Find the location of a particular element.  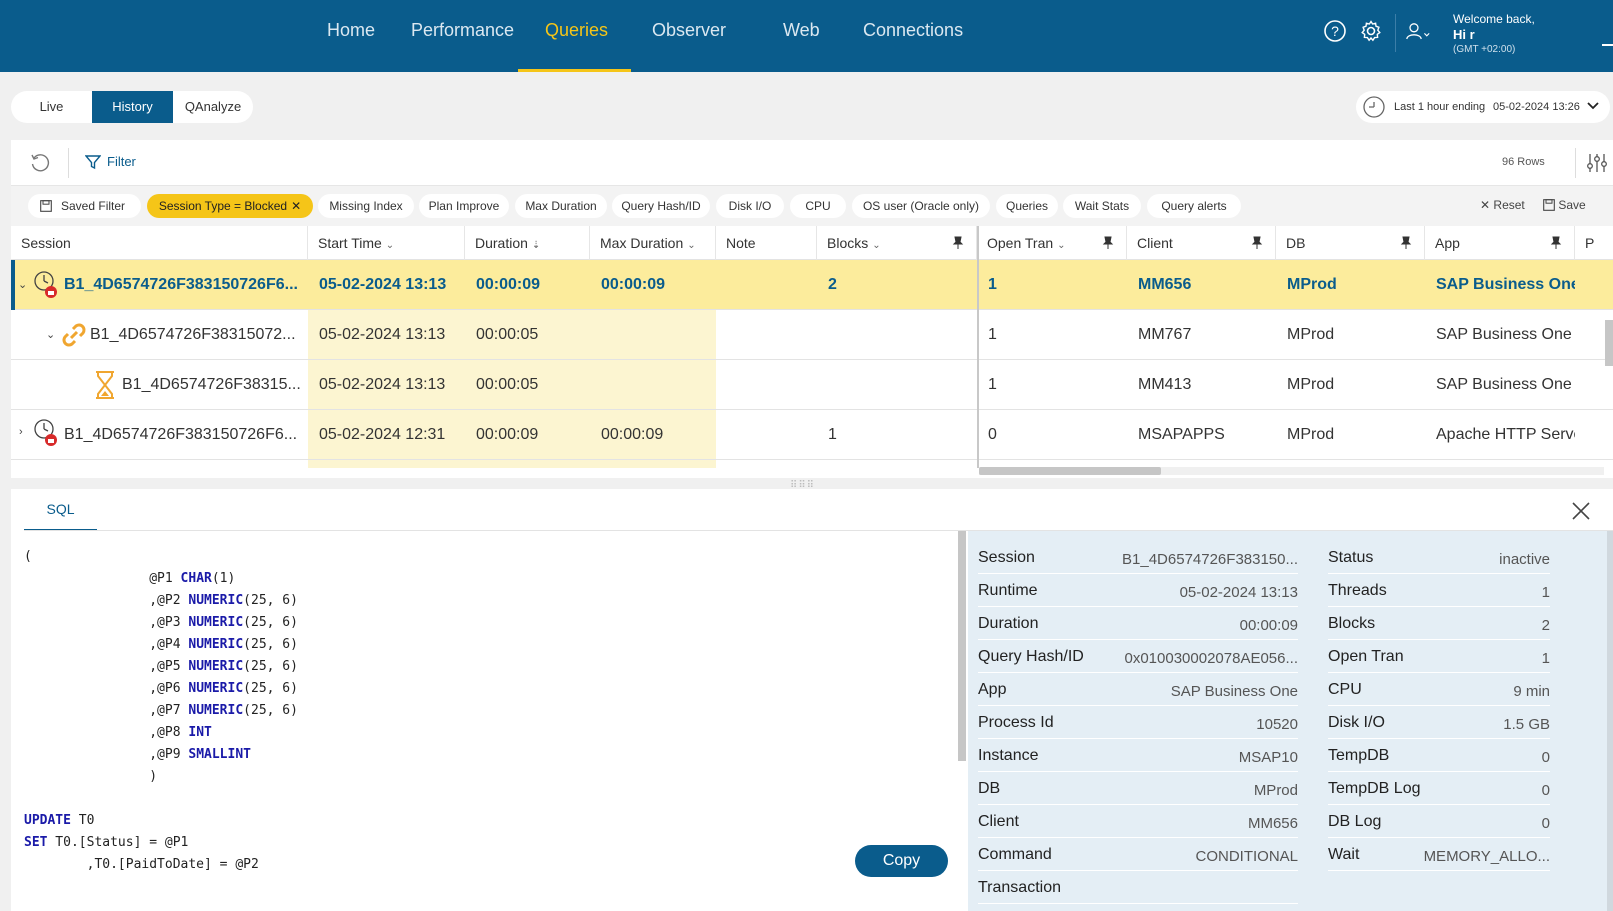

cell-client: MM767 is located at coordinates (1165, 334).